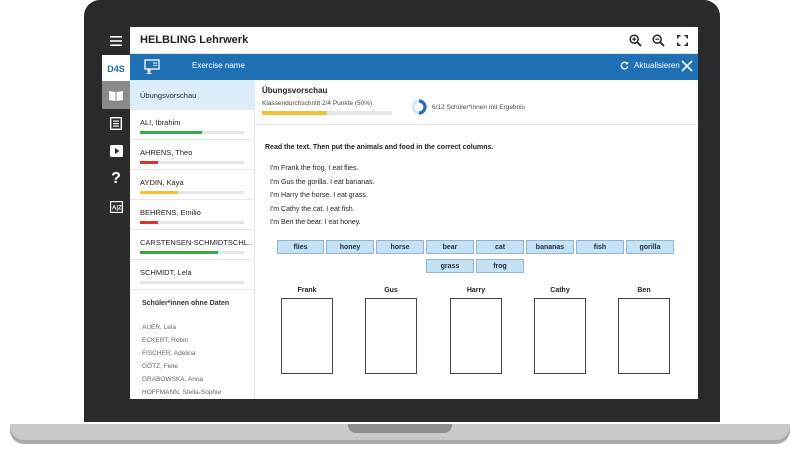 The image size is (800, 450). What do you see at coordinates (218, 65) in the screenshot?
I see `exercise-name: Exercise name` at bounding box center [218, 65].